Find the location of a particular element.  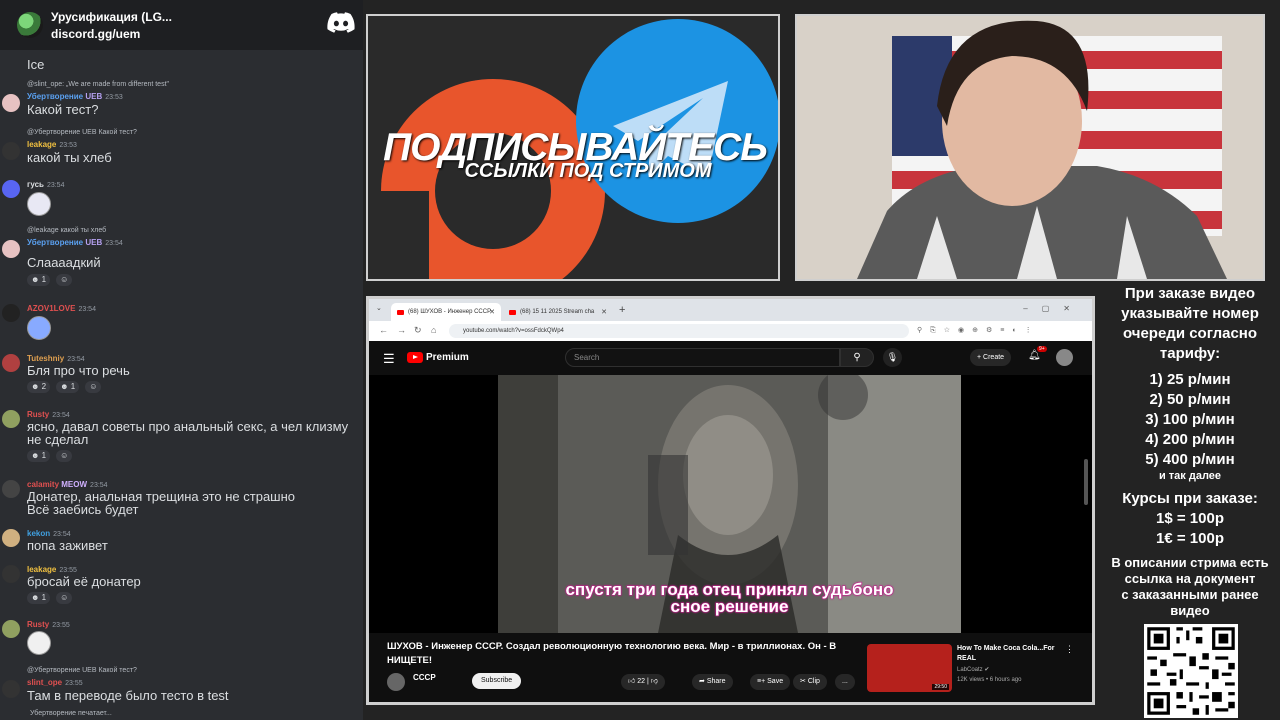

share-button: ➦ Share is located at coordinates (712, 682).